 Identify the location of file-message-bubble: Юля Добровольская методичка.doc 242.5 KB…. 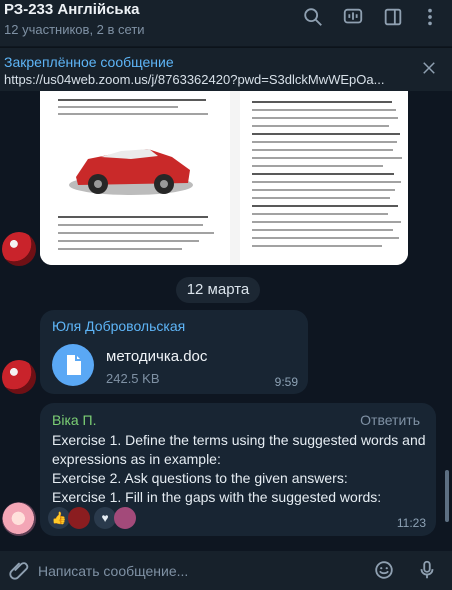
(174, 352).